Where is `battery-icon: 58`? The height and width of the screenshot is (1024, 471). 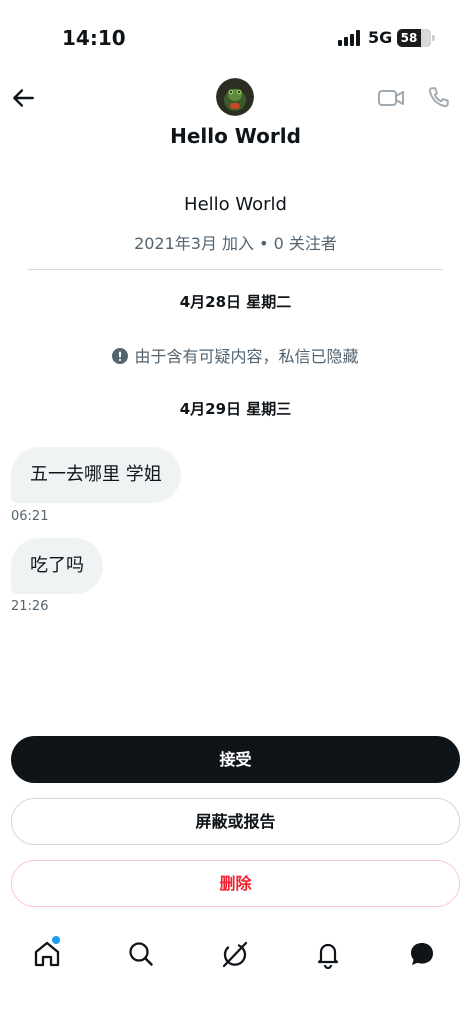 battery-icon: 58 is located at coordinates (414, 38).